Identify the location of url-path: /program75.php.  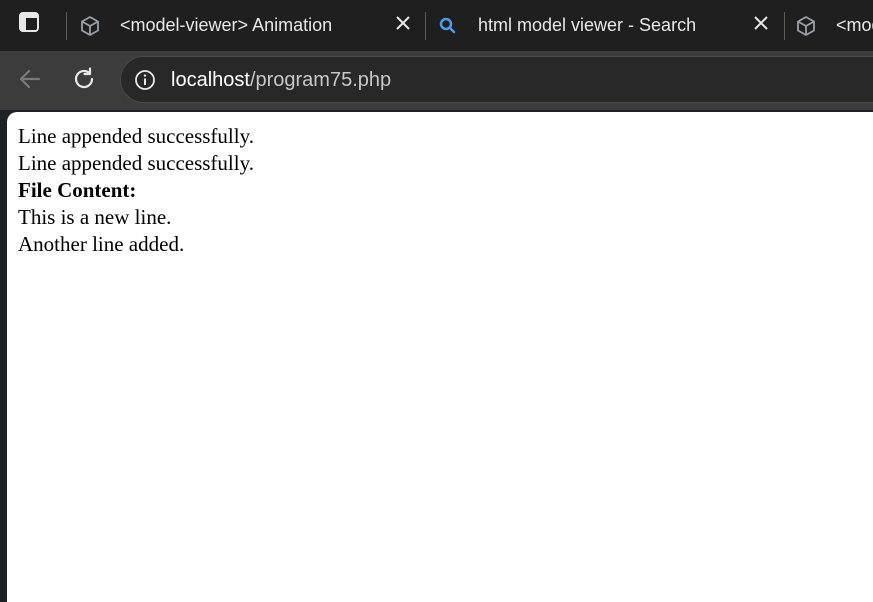
(320, 80).